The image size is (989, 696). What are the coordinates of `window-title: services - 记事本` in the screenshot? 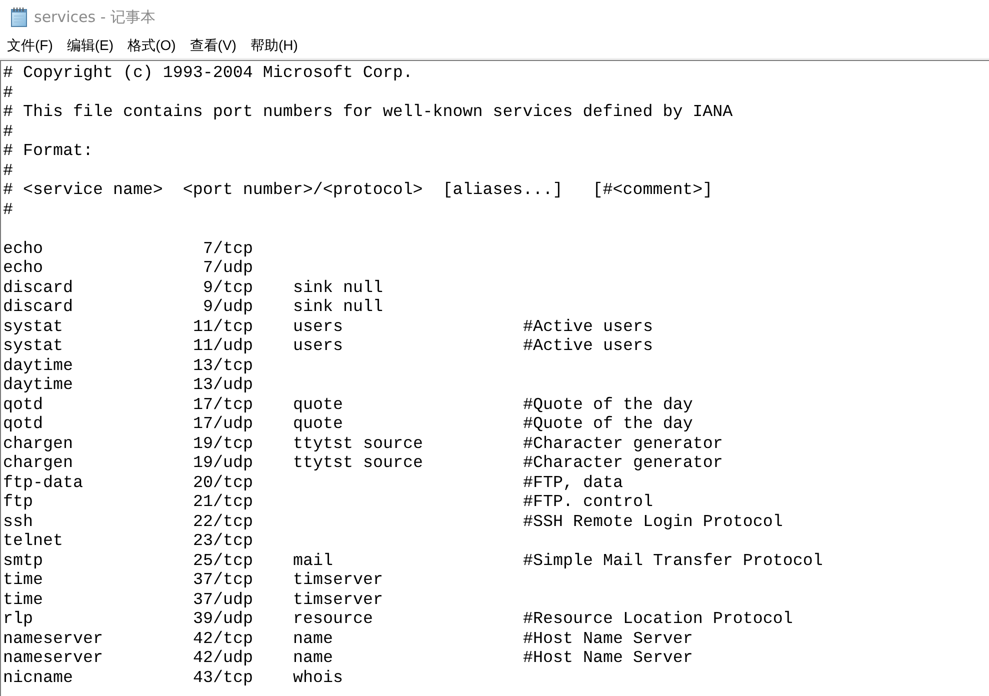 It's located at (95, 17).